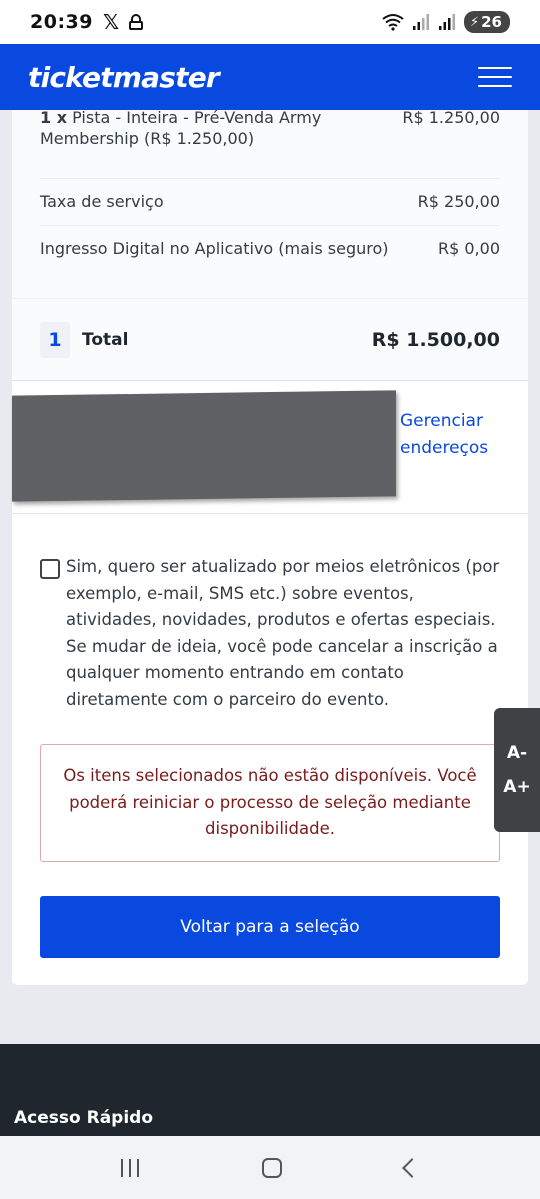 This screenshot has height=1199, width=540. Describe the element at coordinates (84, 1118) in the screenshot. I see `quick-access-title: Acesso Rápido` at that location.